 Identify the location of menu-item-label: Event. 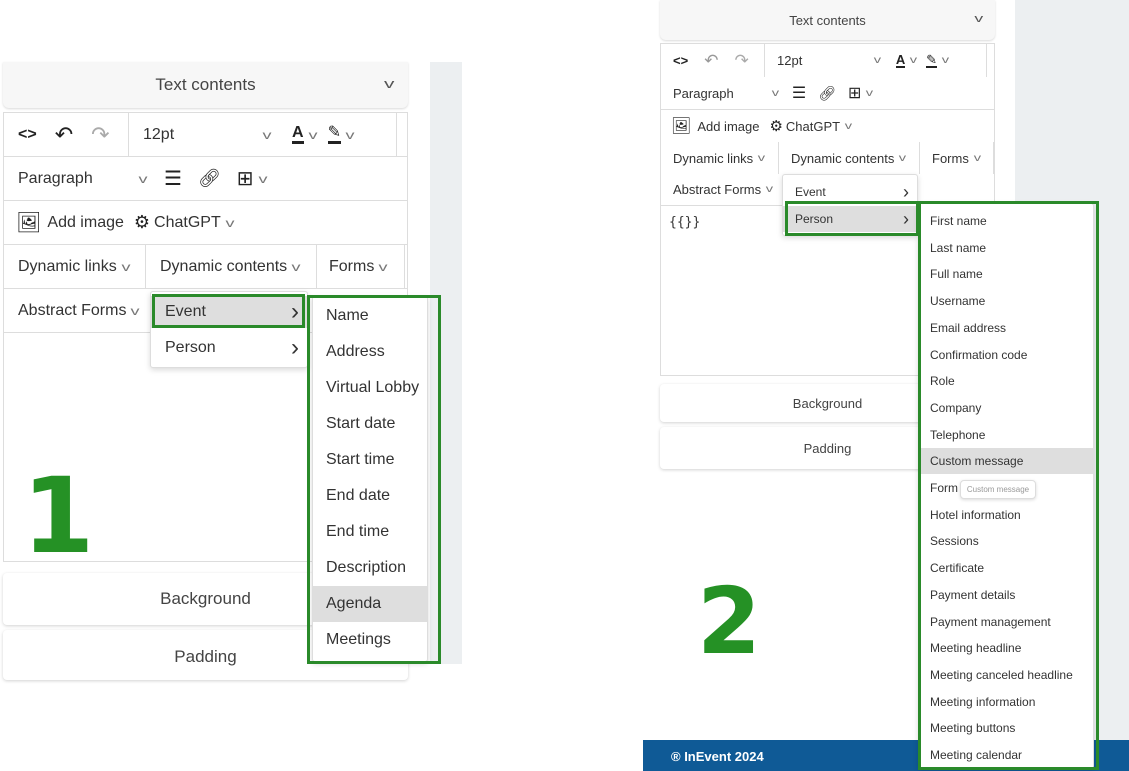
(810, 192).